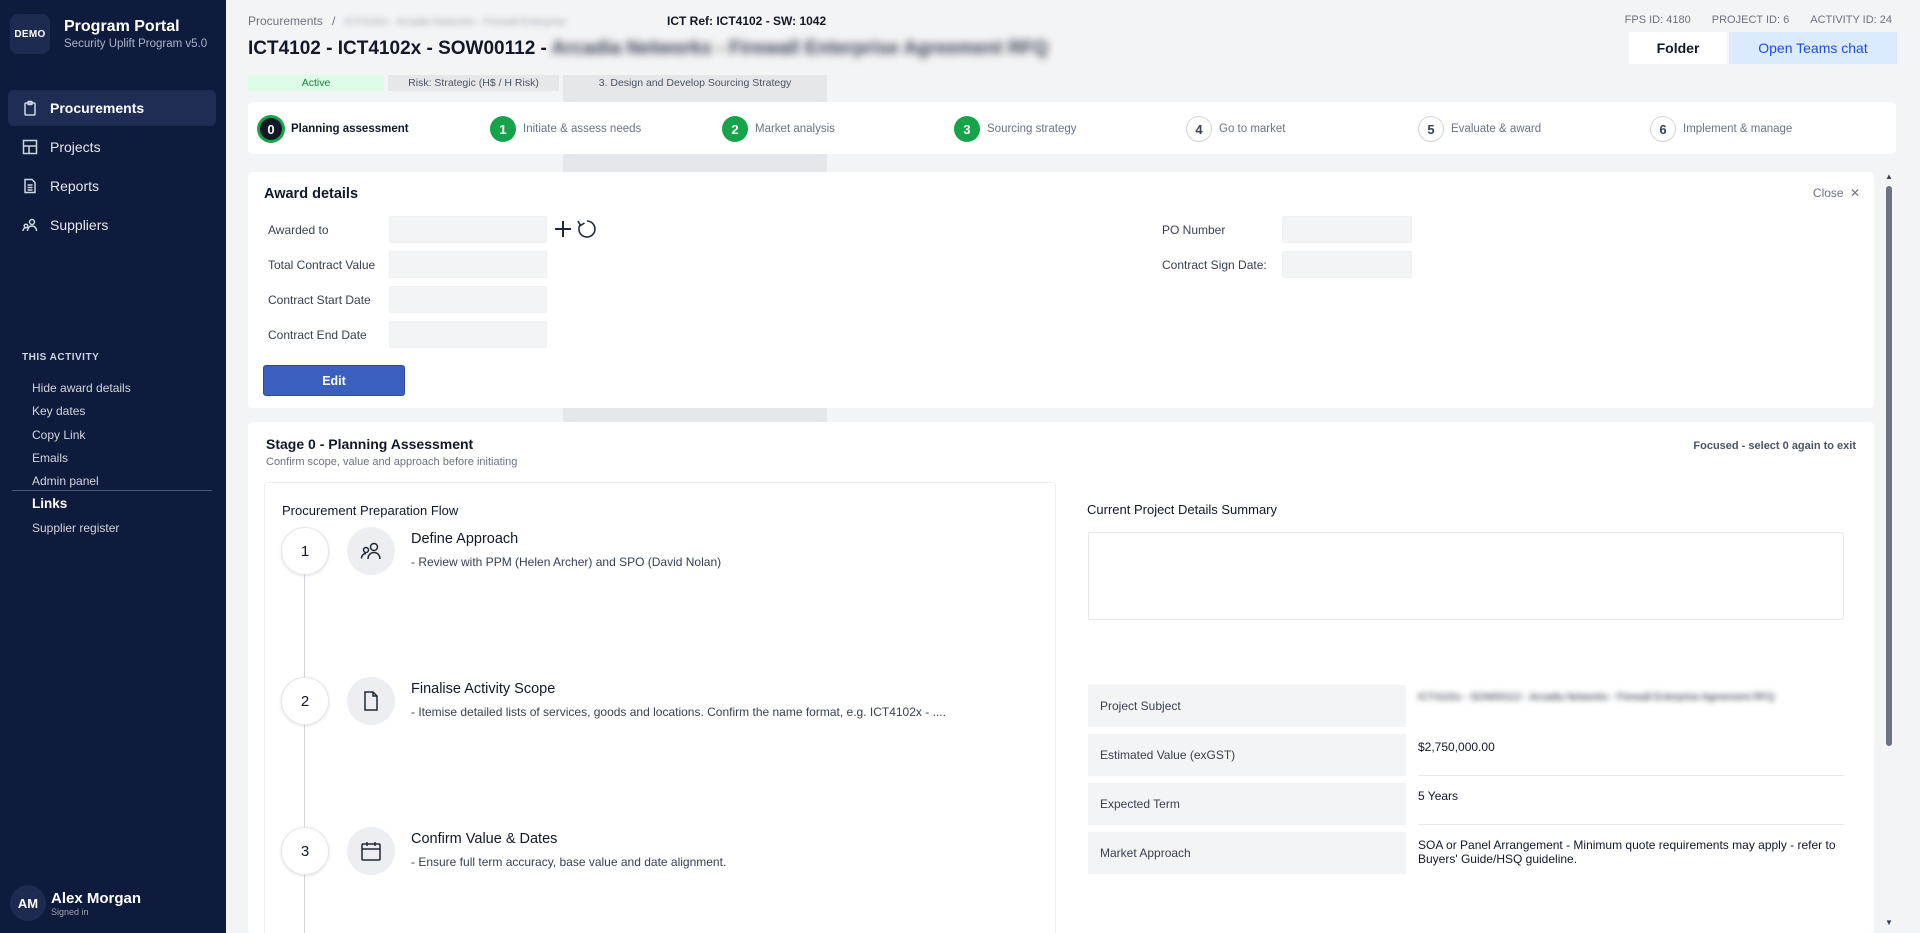 The image size is (1920, 933). Describe the element at coordinates (1032, 129) in the screenshot. I see `step-label: Sourcing strategy` at that location.